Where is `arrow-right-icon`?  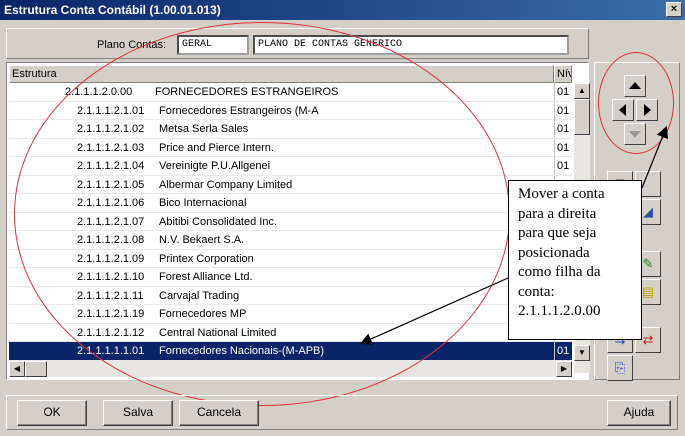
arrow-right-icon is located at coordinates (647, 110).